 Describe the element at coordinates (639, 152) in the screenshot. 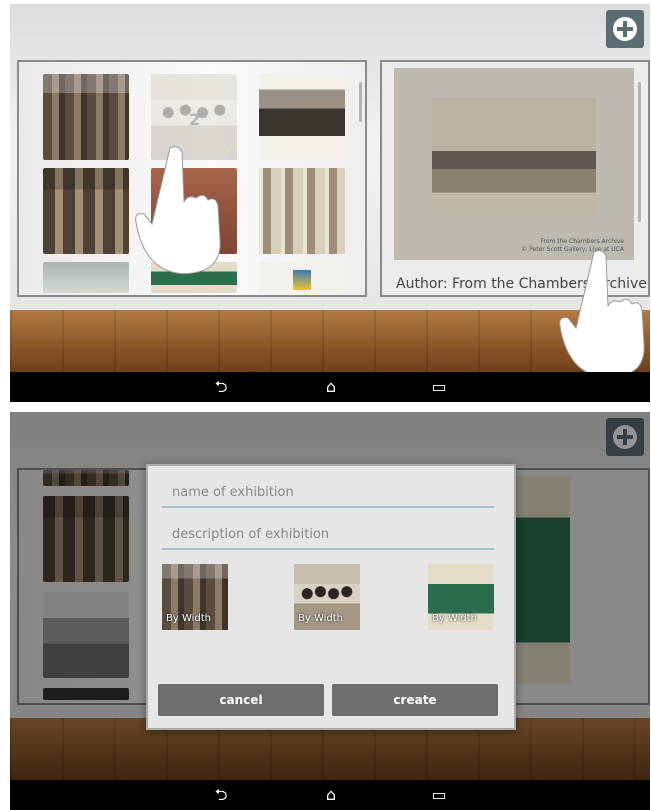

I see `preview-scrollbar` at that location.